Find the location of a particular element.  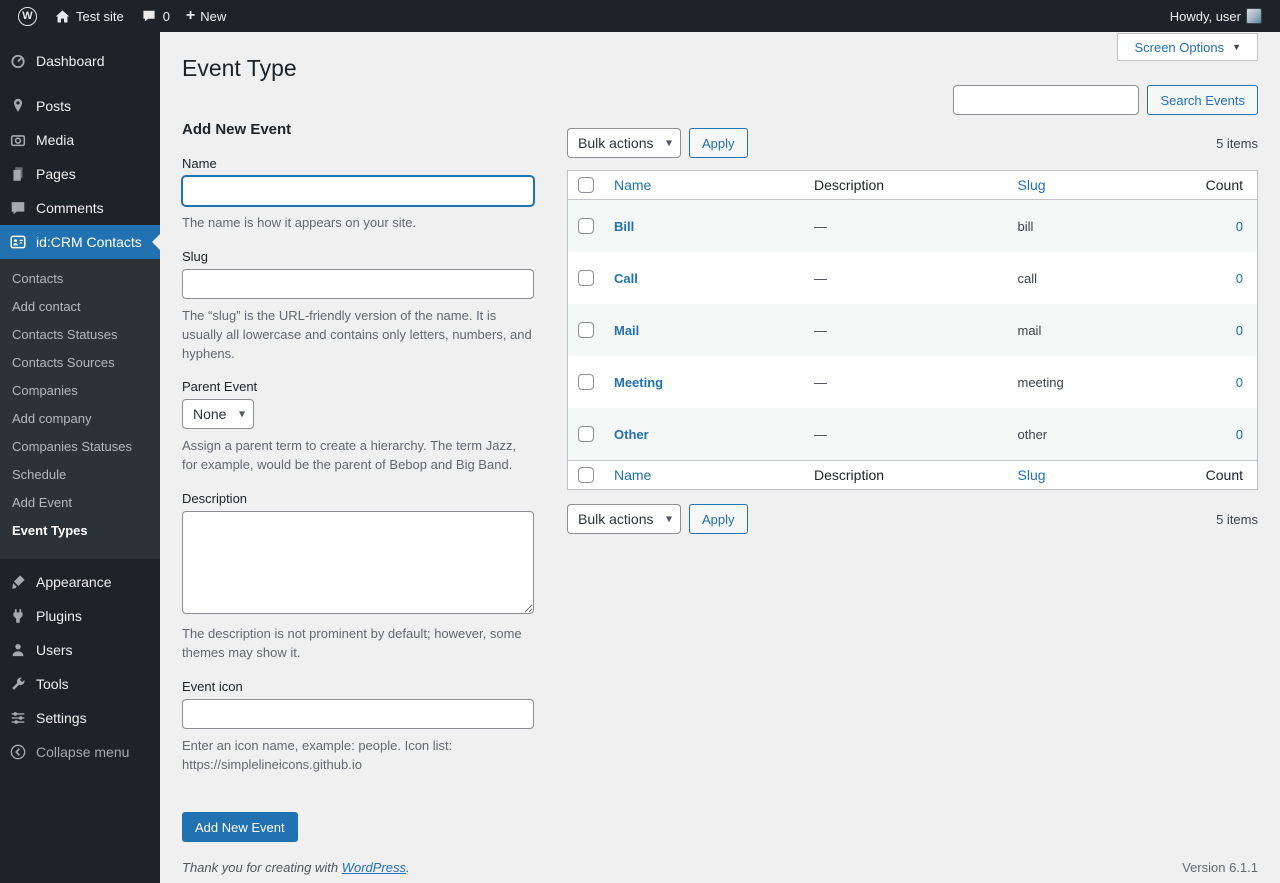

submenu-item-event-types: Event Types is located at coordinates (80, 531).